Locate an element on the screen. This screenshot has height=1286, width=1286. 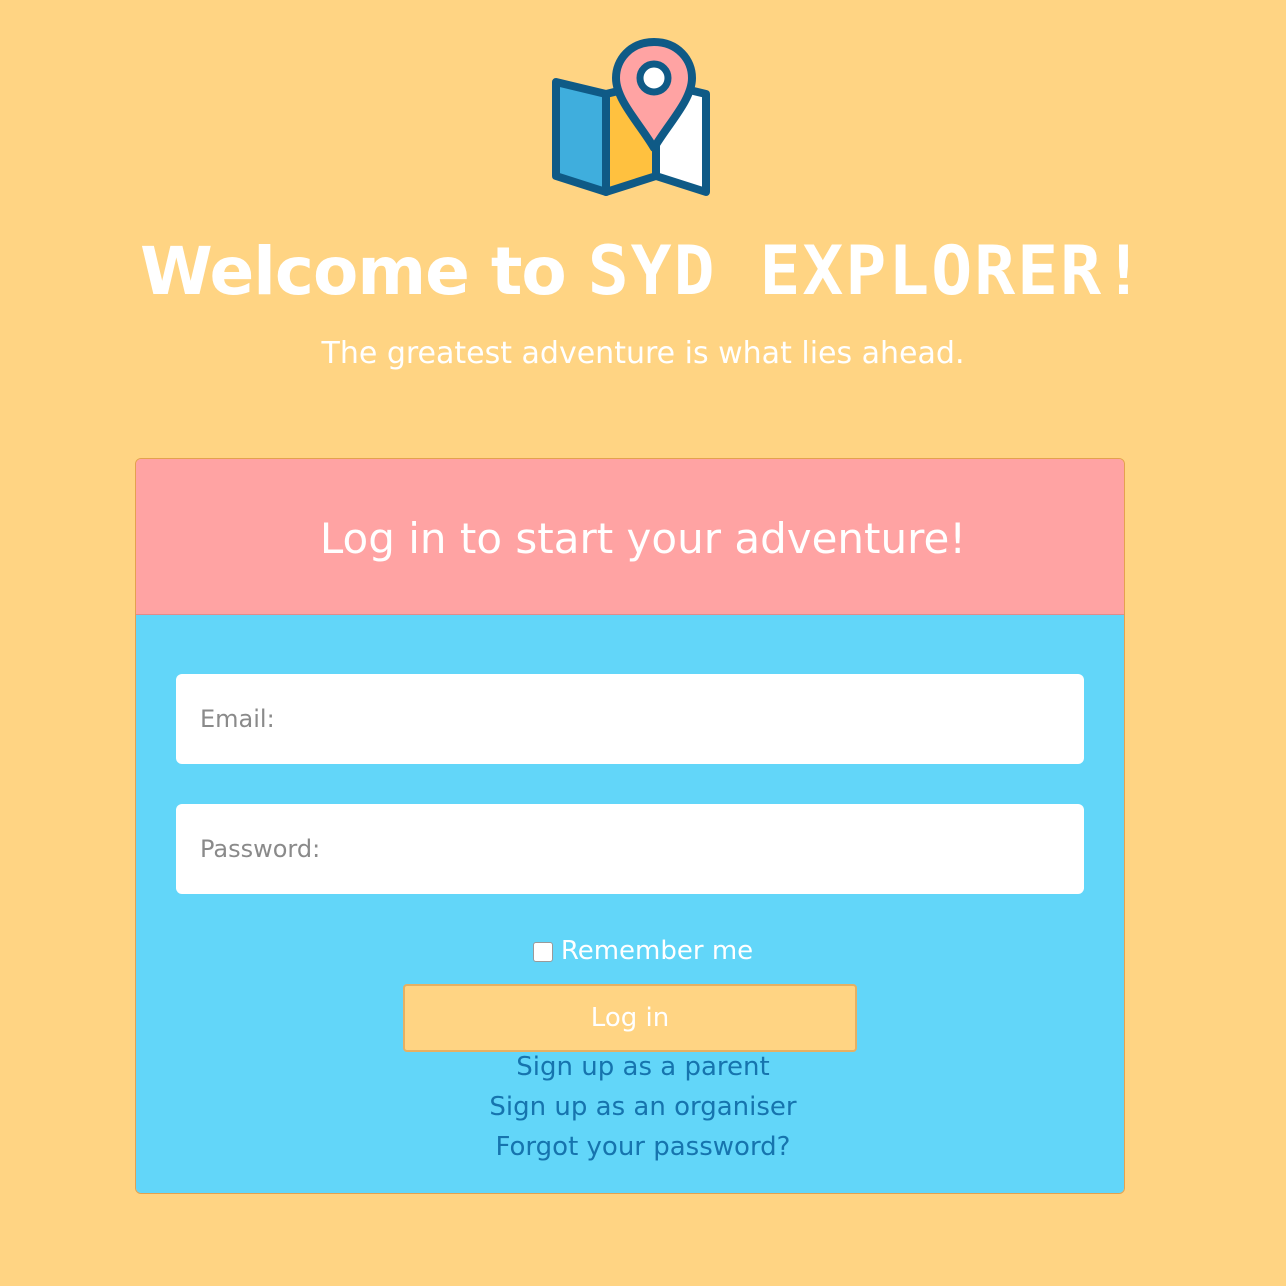
remember-me: Remember me is located at coordinates (643, 951).